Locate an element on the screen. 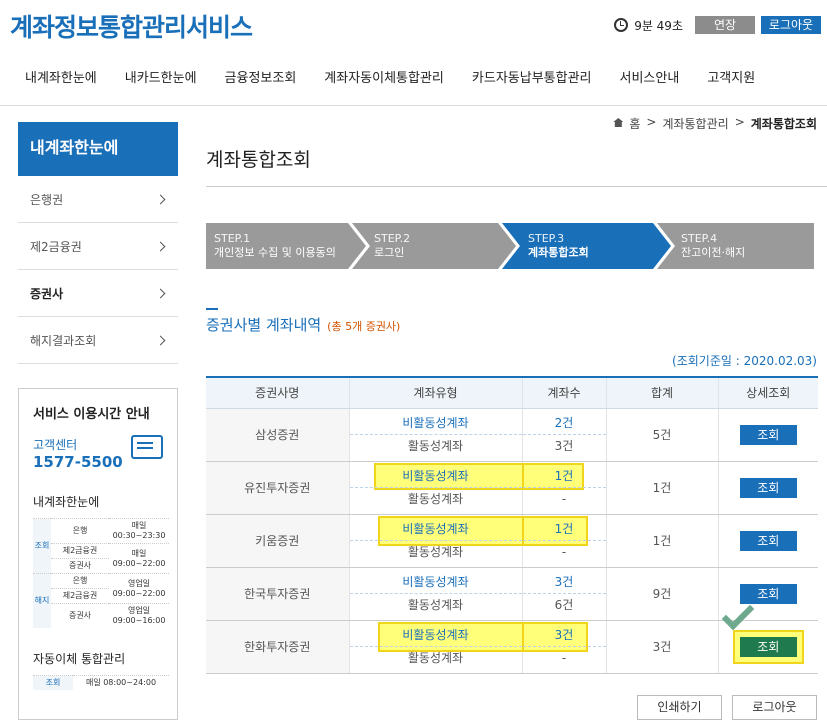 This screenshot has height=720, width=827. broker-name: 한화투자증권 is located at coordinates (277, 647).